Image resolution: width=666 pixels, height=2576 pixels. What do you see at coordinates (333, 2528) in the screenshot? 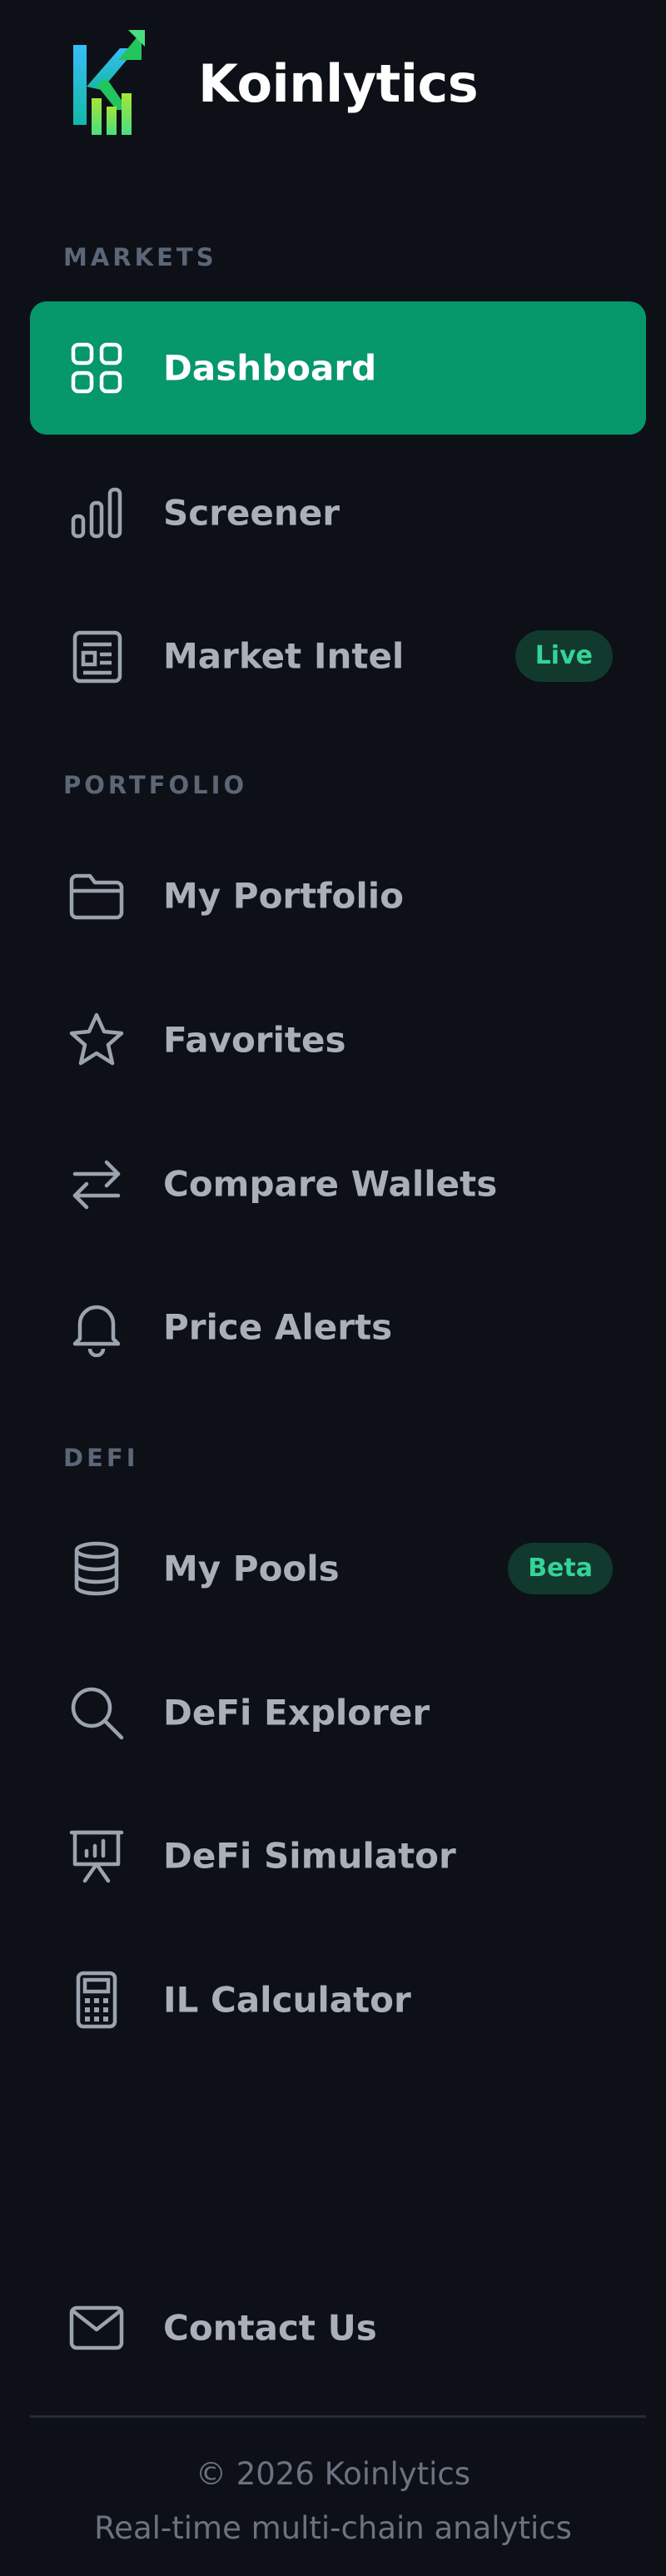
I see `footer-tagline: Real-time multi-chain analytics` at bounding box center [333, 2528].